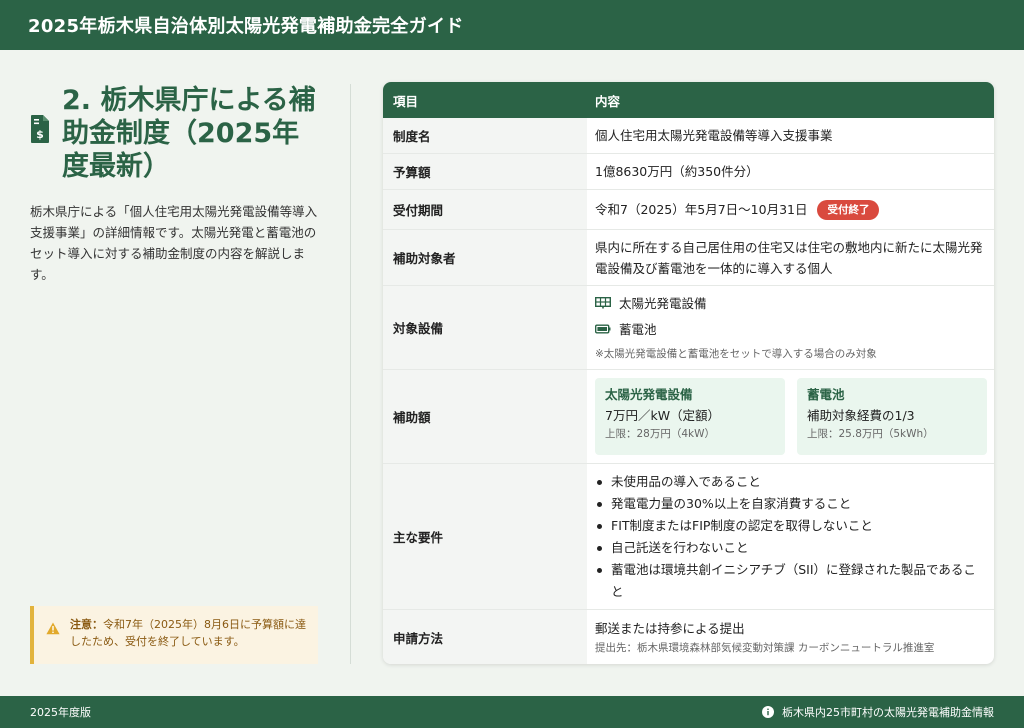 This screenshot has height=728, width=1024. What do you see at coordinates (485, 416) in the screenshot?
I see `row-key: 補助額` at bounding box center [485, 416].